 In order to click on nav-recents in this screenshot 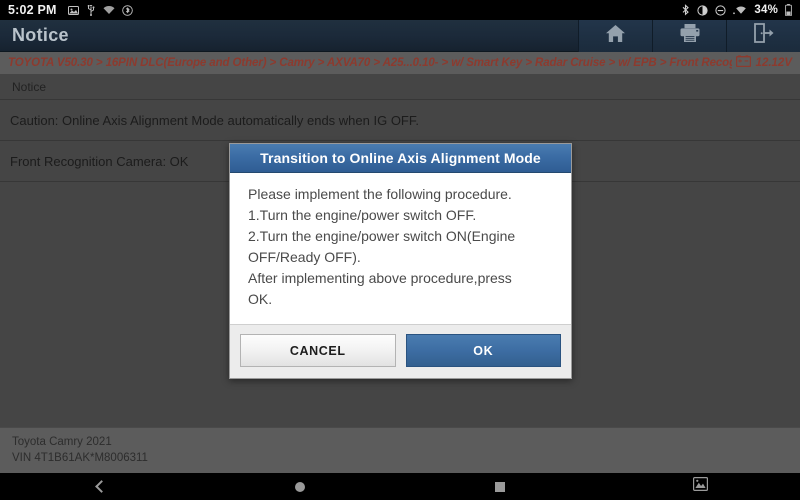, I will do `click(500, 486)`.